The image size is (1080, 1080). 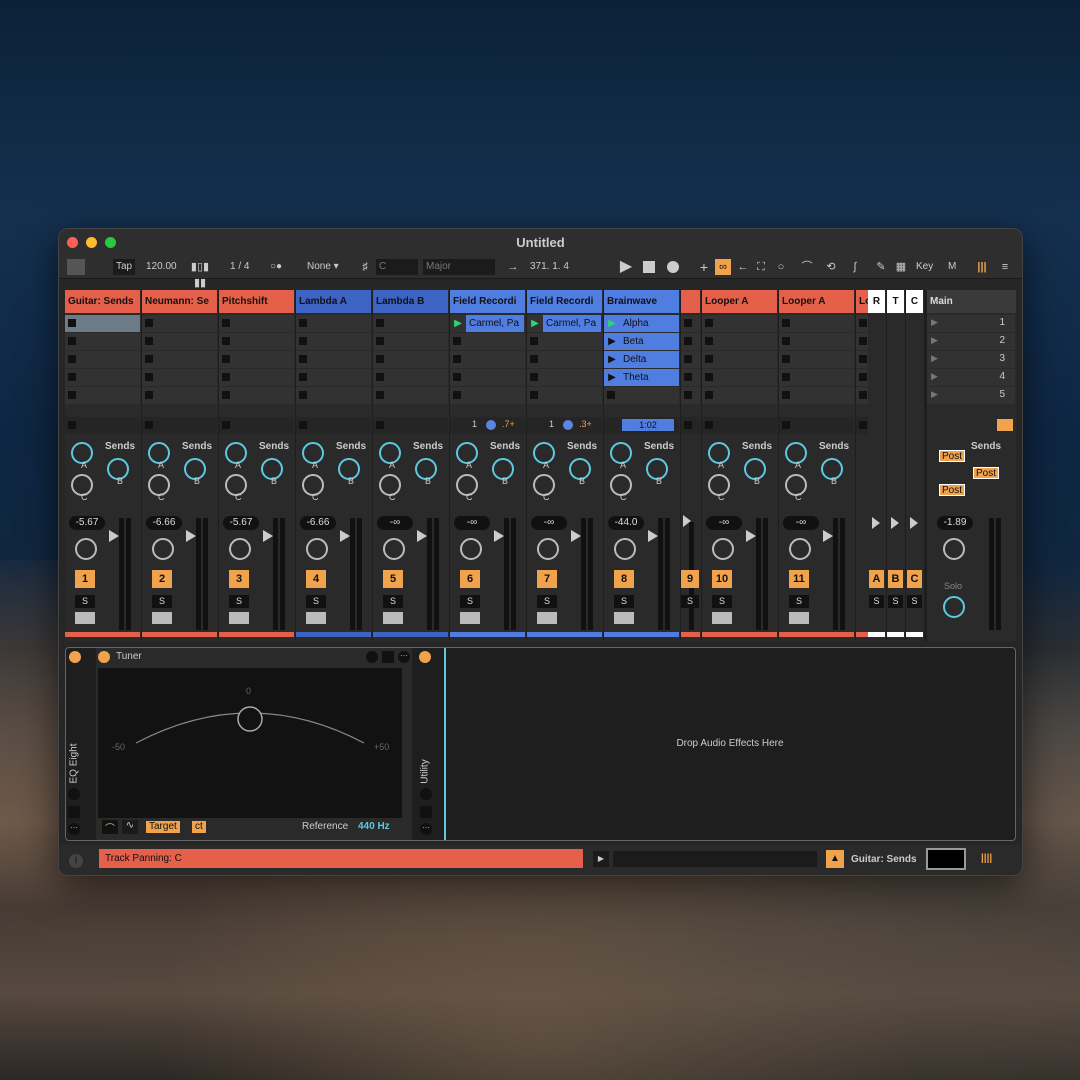 What do you see at coordinates (649, 341) in the screenshot?
I see `clip: Beta` at bounding box center [649, 341].